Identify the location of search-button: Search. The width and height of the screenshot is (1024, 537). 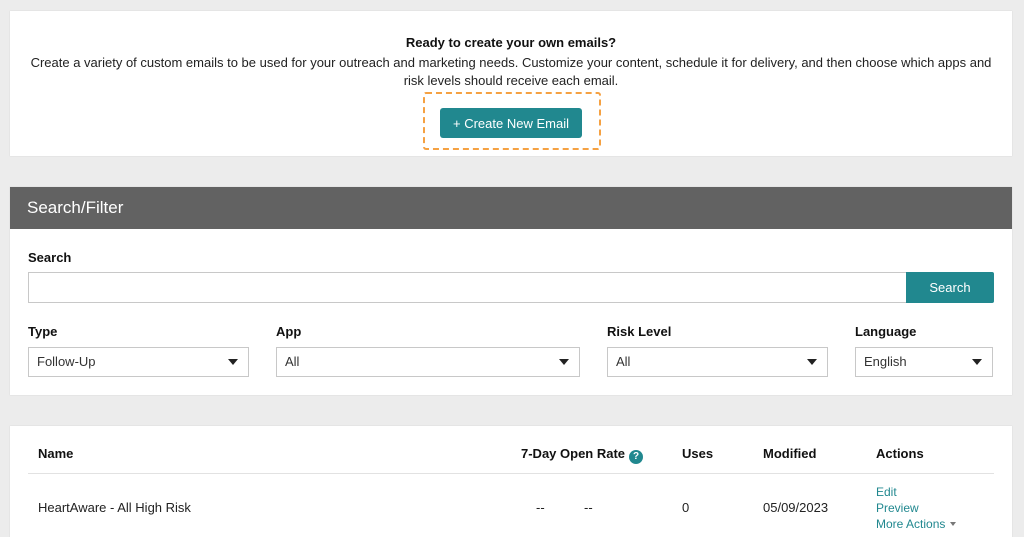
(950, 287).